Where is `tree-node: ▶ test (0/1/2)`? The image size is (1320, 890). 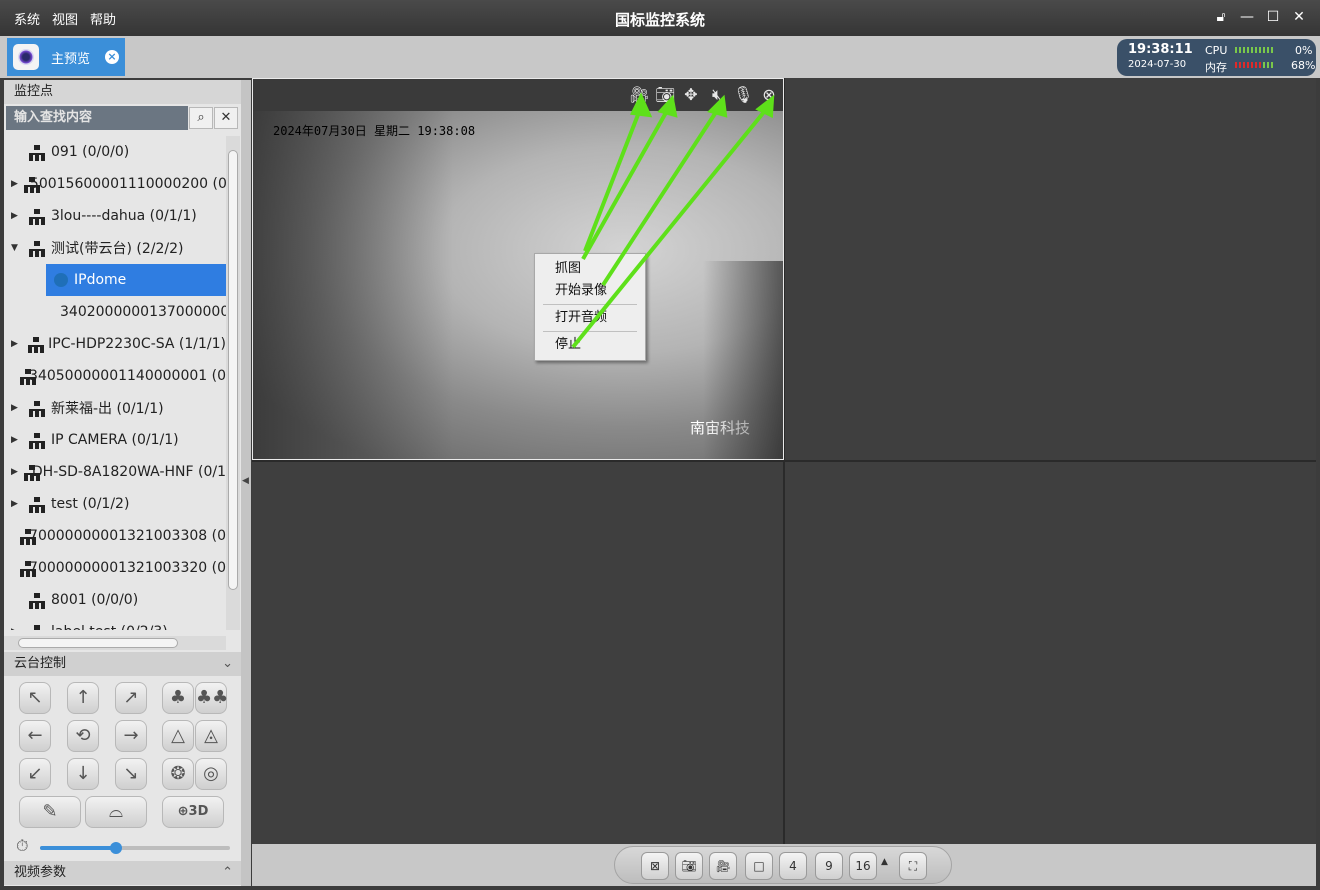 tree-node: ▶ test (0/1/2) is located at coordinates (115, 504).